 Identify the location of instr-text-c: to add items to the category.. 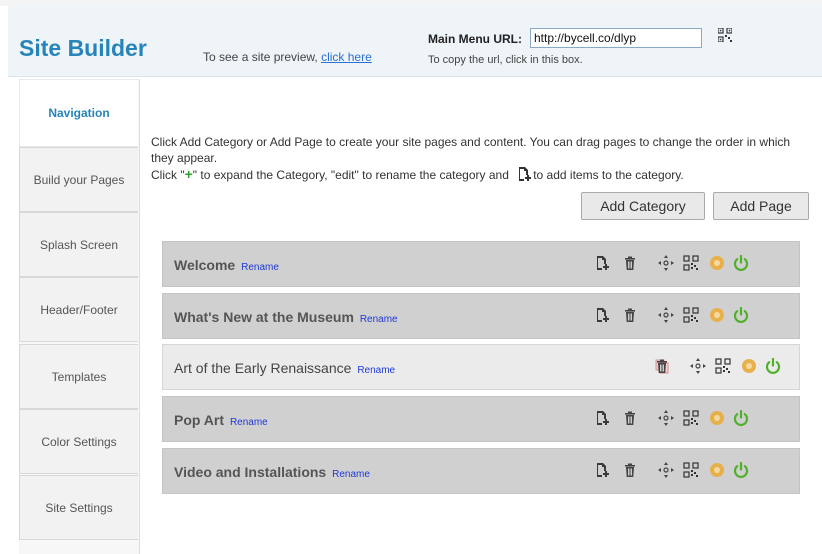
(608, 175).